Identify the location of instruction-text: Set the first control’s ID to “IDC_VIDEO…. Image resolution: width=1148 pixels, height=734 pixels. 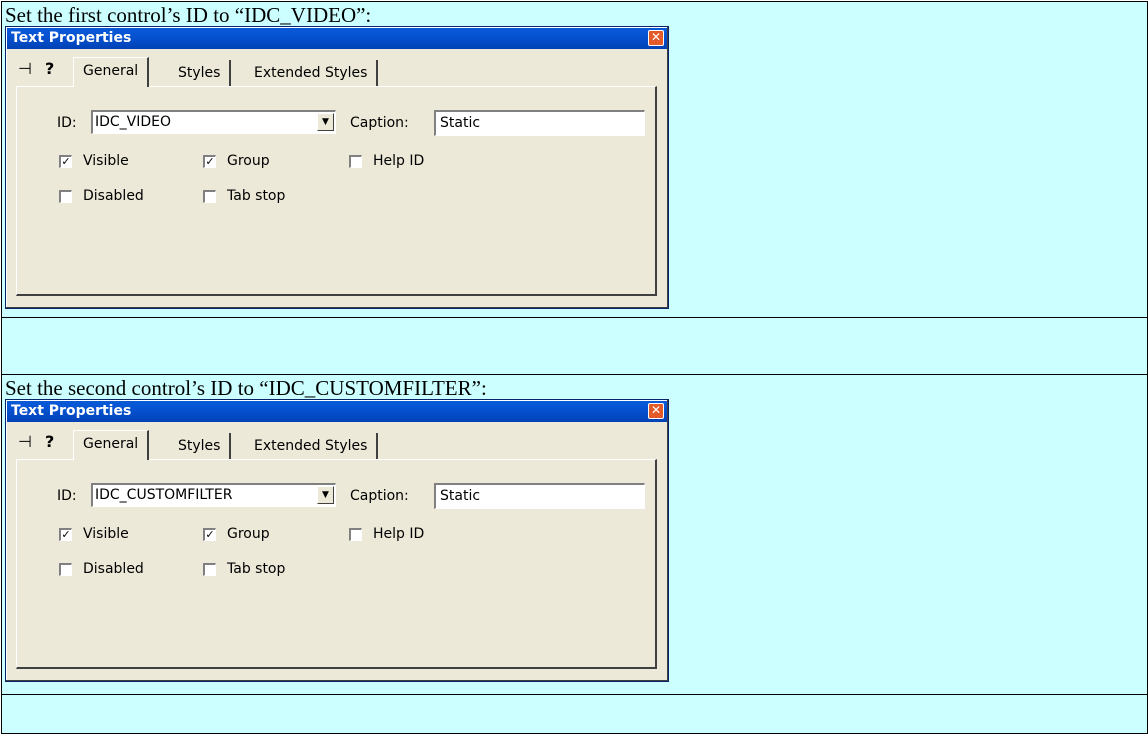
(188, 15).